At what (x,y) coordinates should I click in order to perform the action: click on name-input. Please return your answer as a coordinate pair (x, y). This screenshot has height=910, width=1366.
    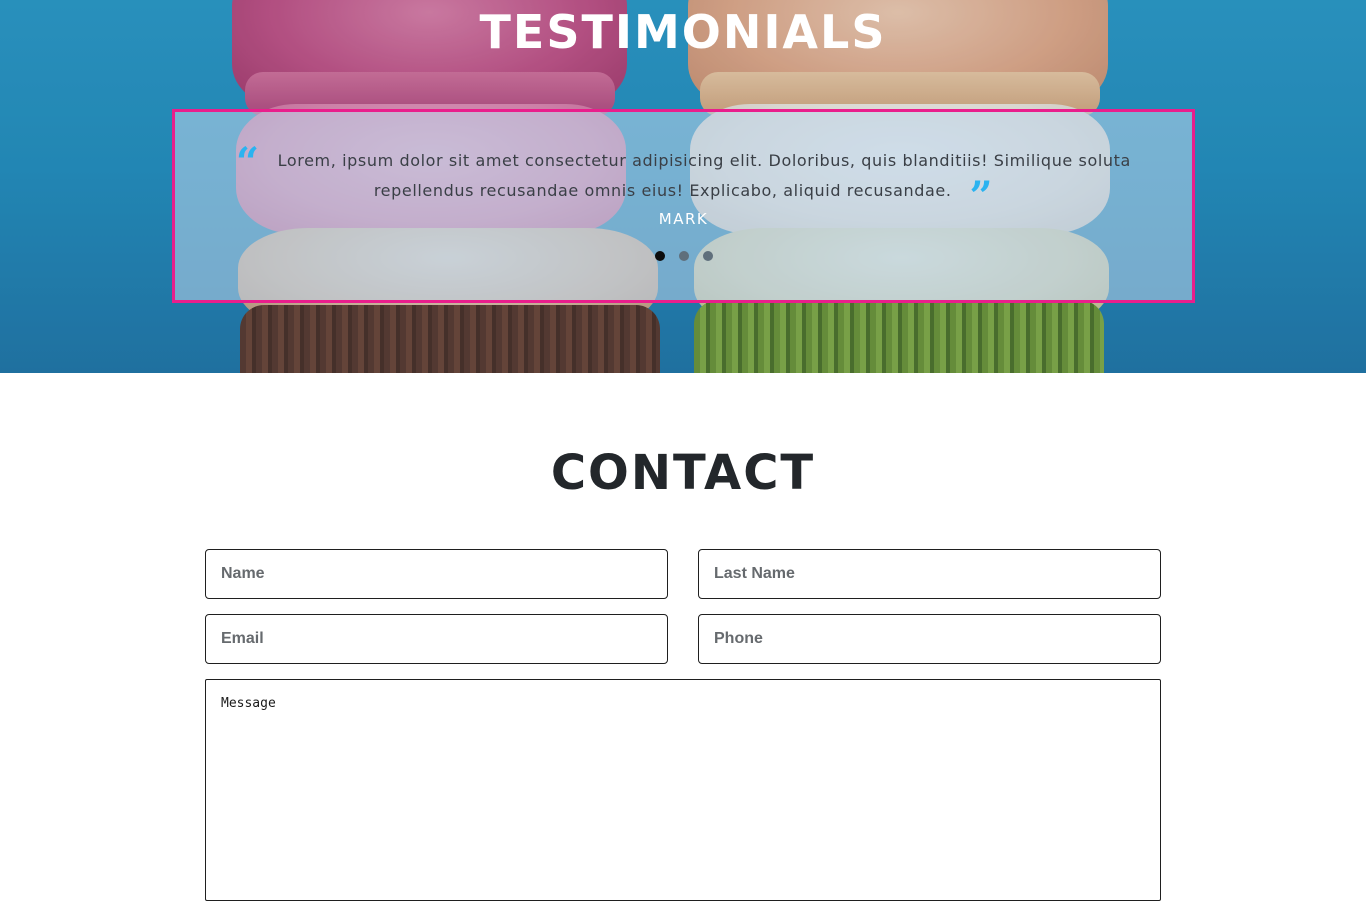
    Looking at the image, I should click on (436, 574).